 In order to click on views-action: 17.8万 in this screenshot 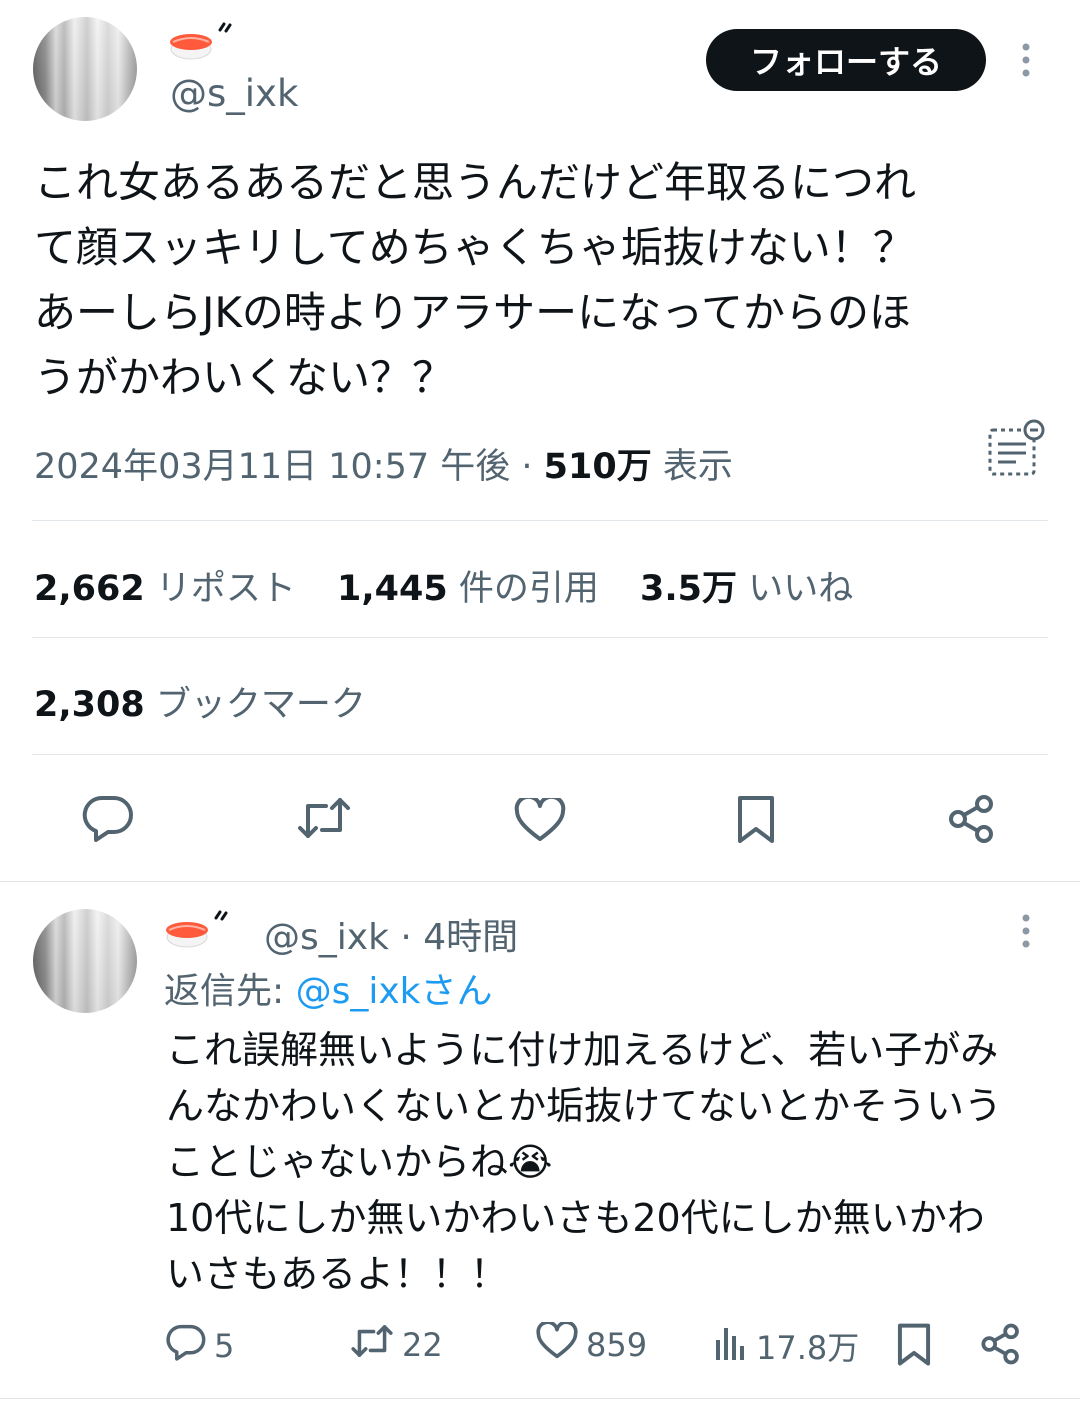, I will do `click(786, 1346)`.